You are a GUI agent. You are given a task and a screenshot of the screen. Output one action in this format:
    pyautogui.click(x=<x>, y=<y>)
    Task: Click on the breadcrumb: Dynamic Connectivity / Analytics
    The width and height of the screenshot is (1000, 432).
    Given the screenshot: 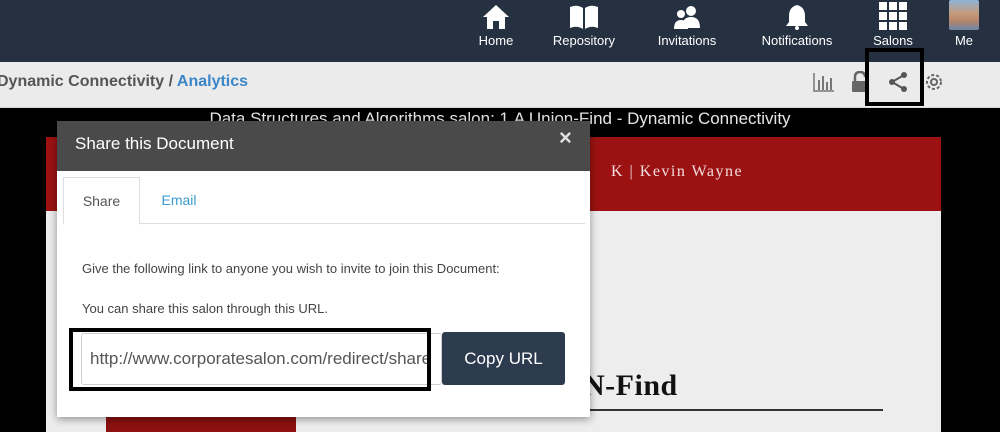 What is the action you would take?
    pyautogui.click(x=124, y=82)
    